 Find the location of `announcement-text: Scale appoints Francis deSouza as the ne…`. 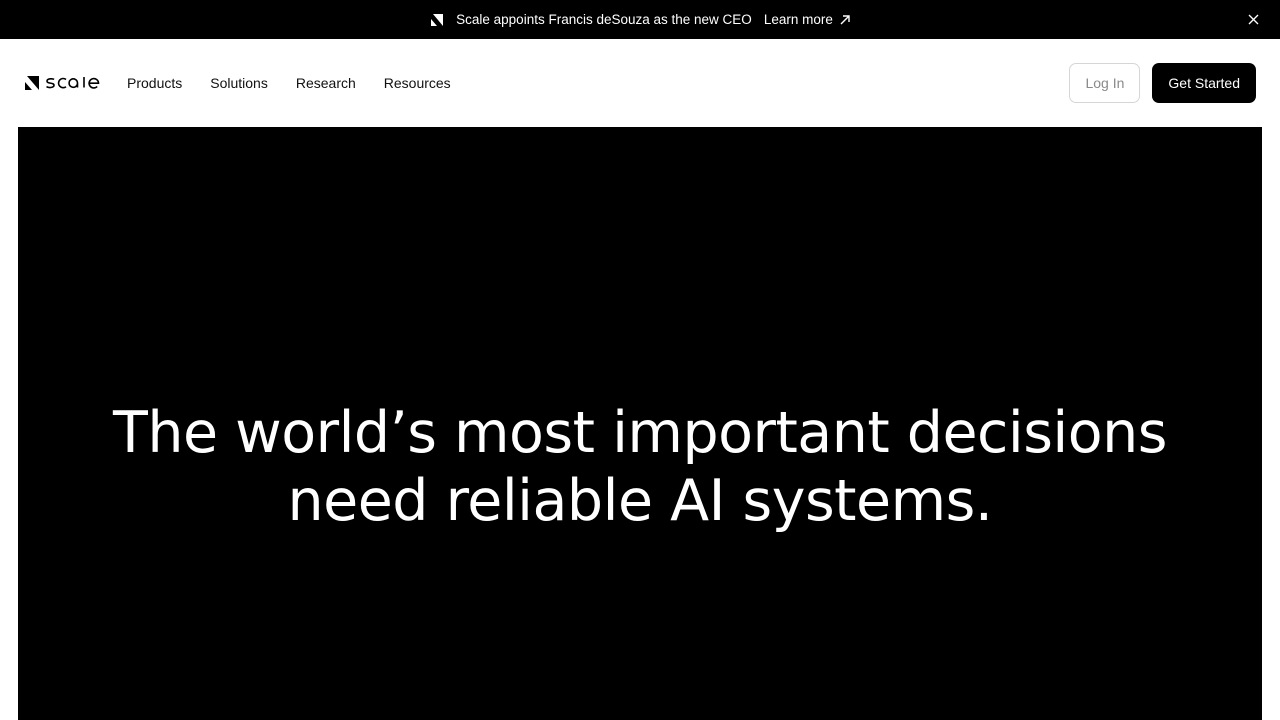

announcement-text: Scale appoints Francis deSouza as the ne… is located at coordinates (604, 19).